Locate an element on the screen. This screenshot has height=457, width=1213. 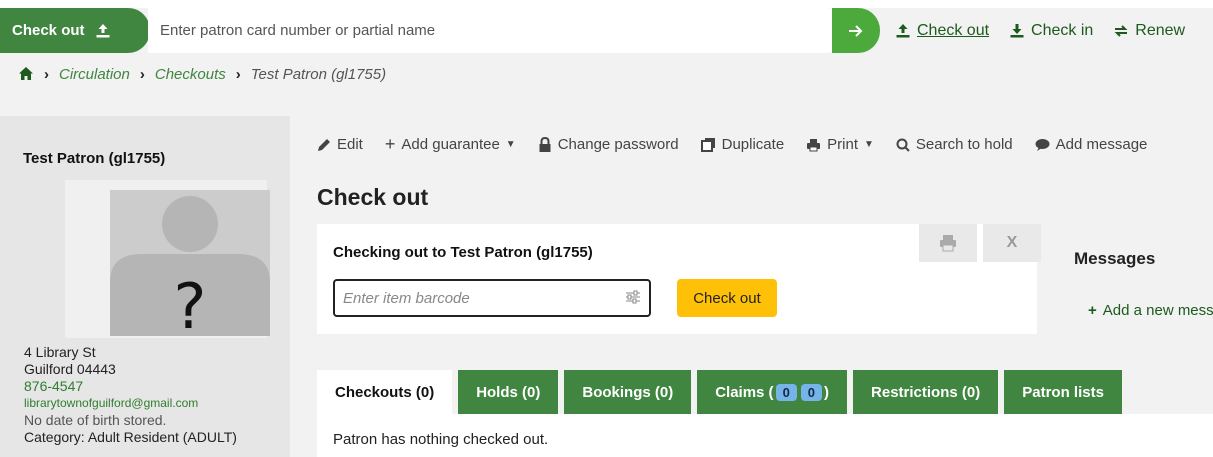
duplicate-label: Duplicate is located at coordinates (753, 144).